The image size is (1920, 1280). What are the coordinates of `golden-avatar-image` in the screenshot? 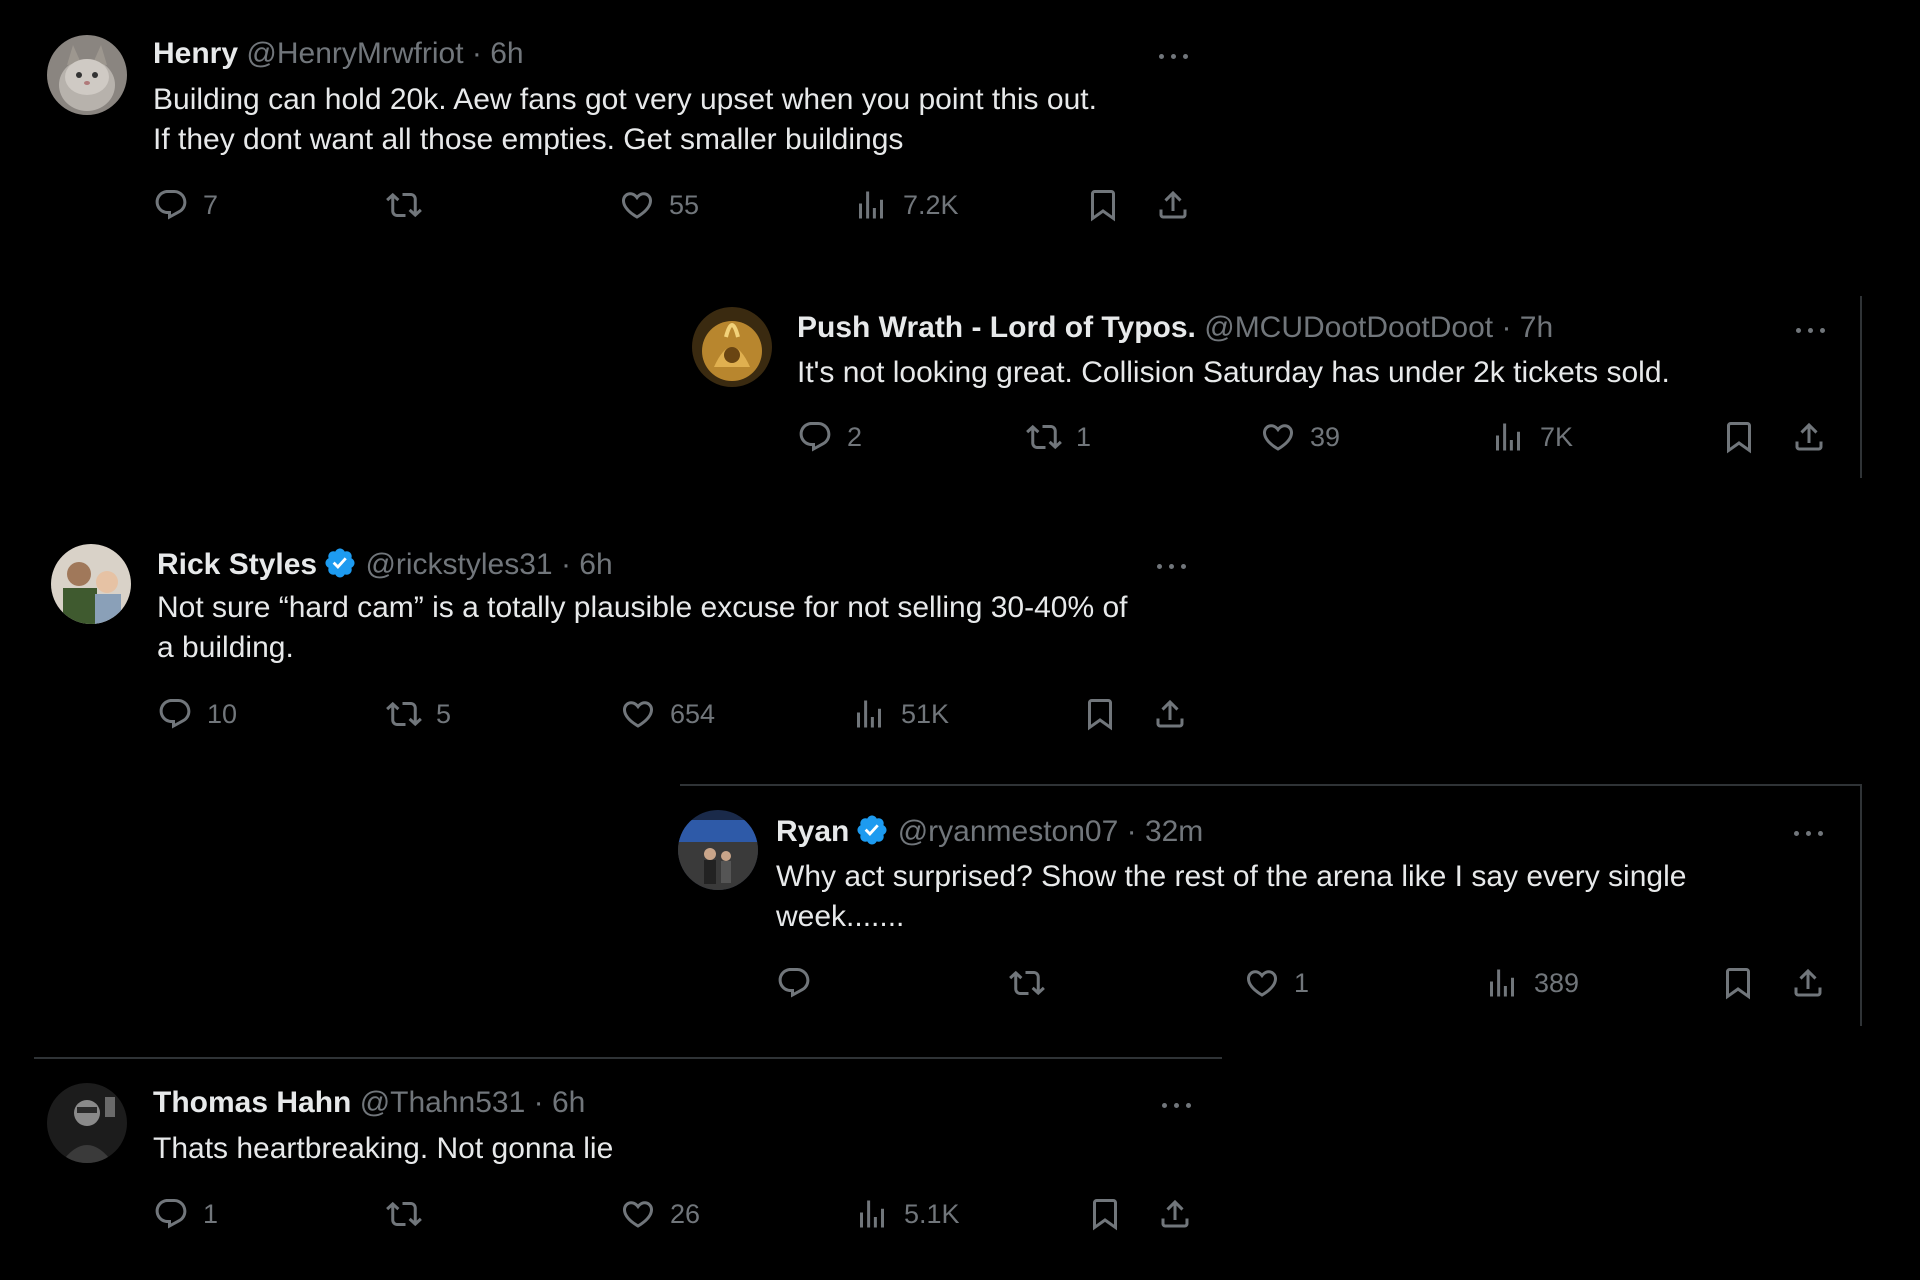 It's located at (732, 347).